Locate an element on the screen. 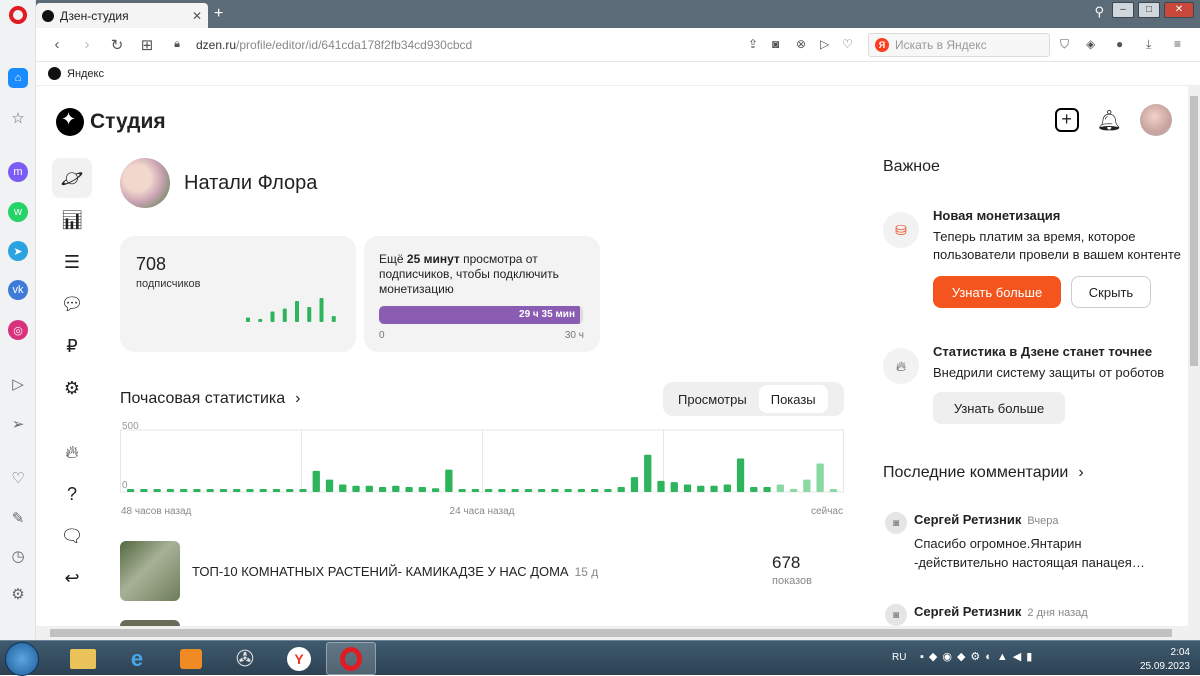 The image size is (1200, 676). vertical-scroll-thumb is located at coordinates (1194, 231).